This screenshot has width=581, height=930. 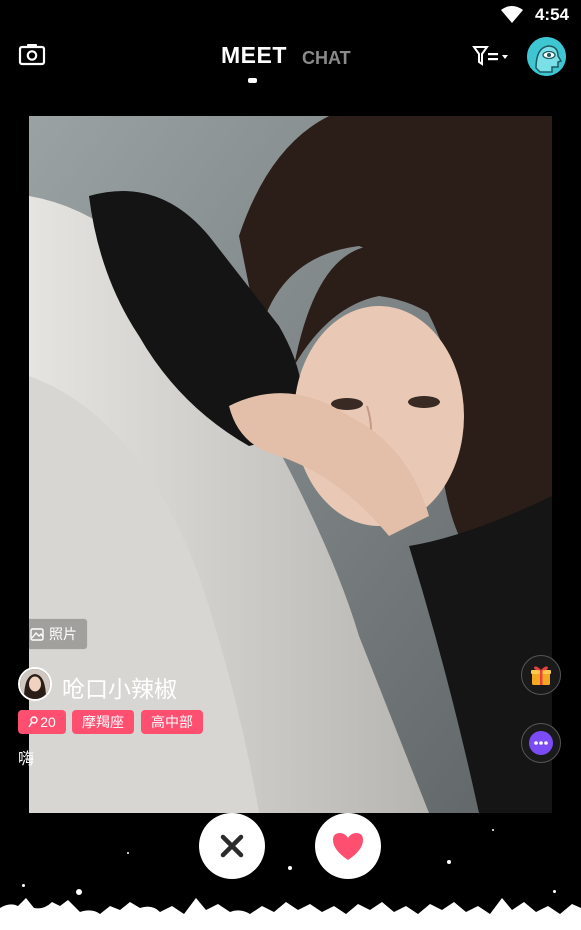 What do you see at coordinates (491, 56) in the screenshot?
I see `filter-icon` at bounding box center [491, 56].